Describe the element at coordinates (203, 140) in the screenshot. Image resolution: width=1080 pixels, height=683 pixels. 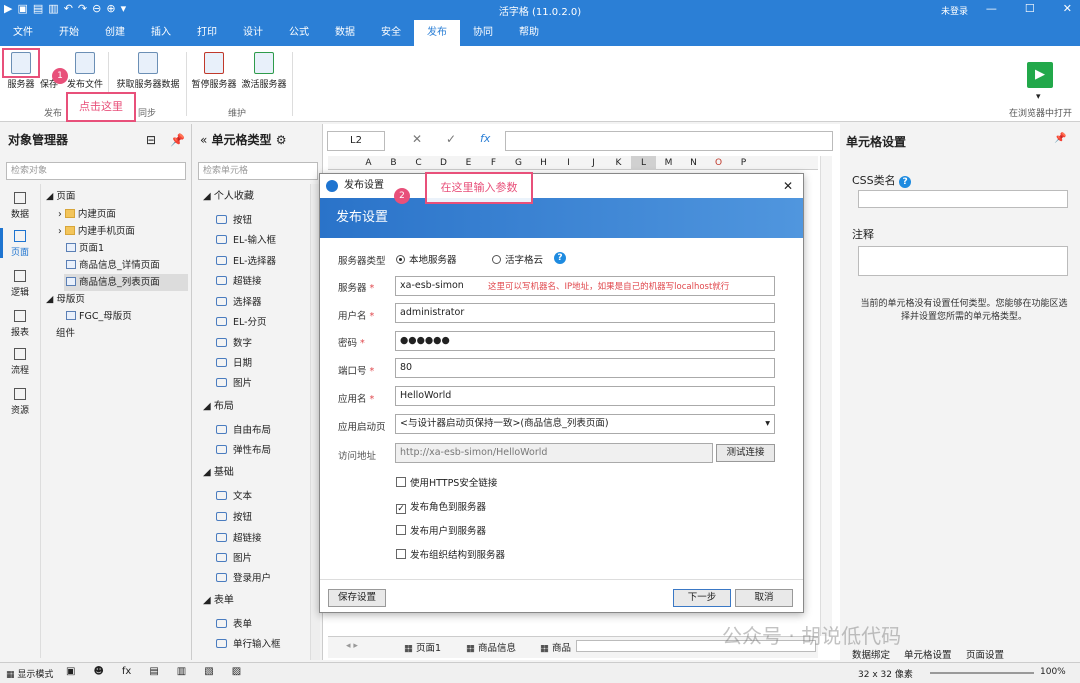
I see `collapse-left-icon: «` at that location.